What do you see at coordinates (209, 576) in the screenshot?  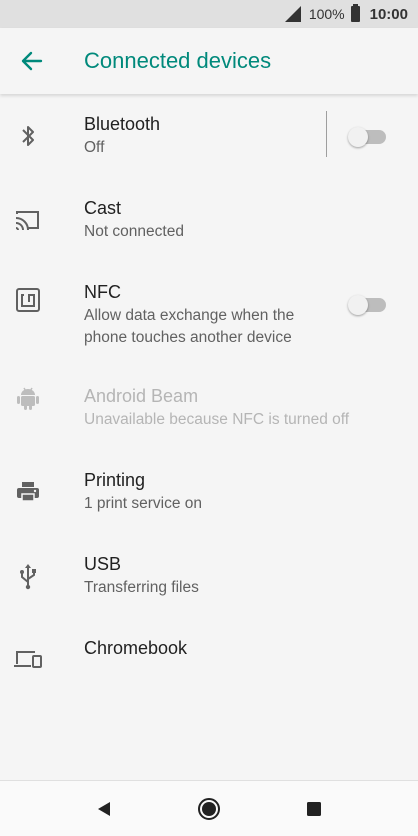 I see `usb-item: USB Transferring files` at bounding box center [209, 576].